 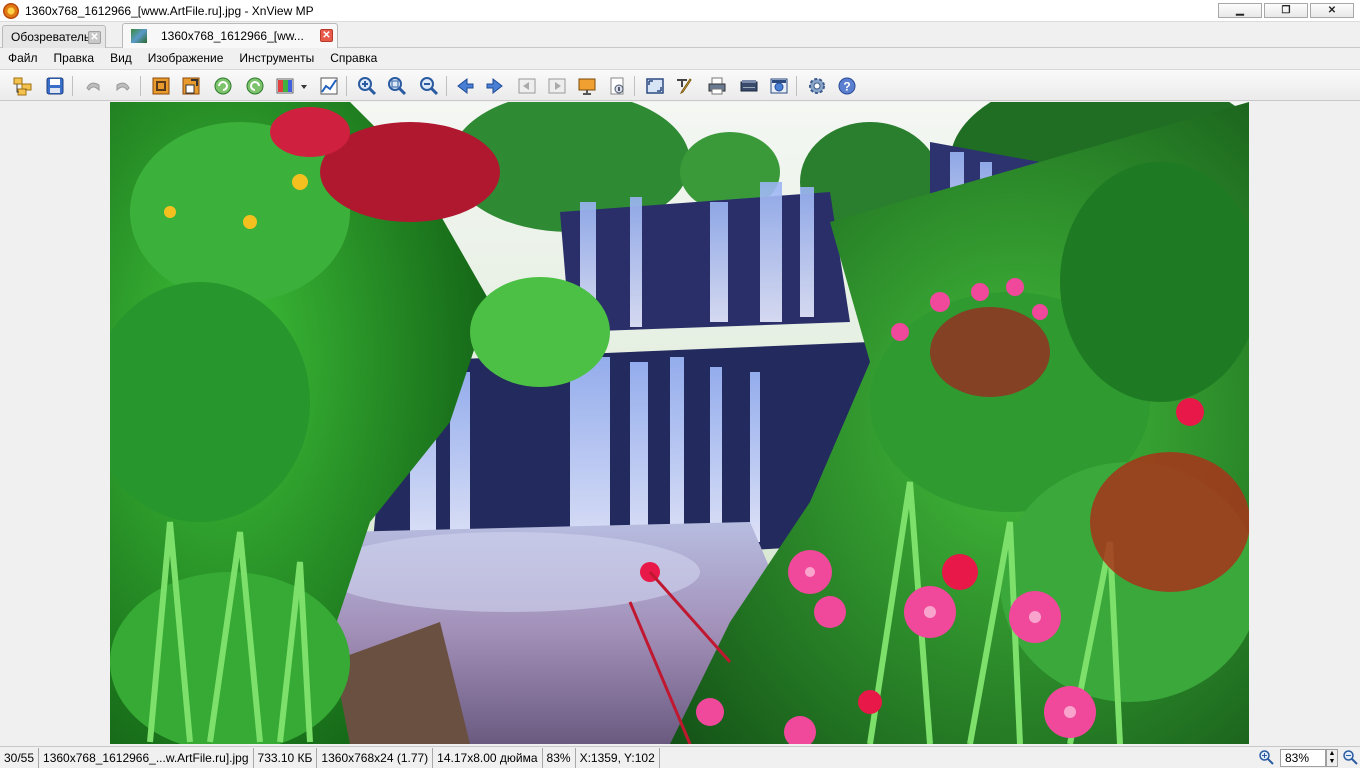 What do you see at coordinates (23, 86) in the screenshot?
I see `browser-folders-icon` at bounding box center [23, 86].